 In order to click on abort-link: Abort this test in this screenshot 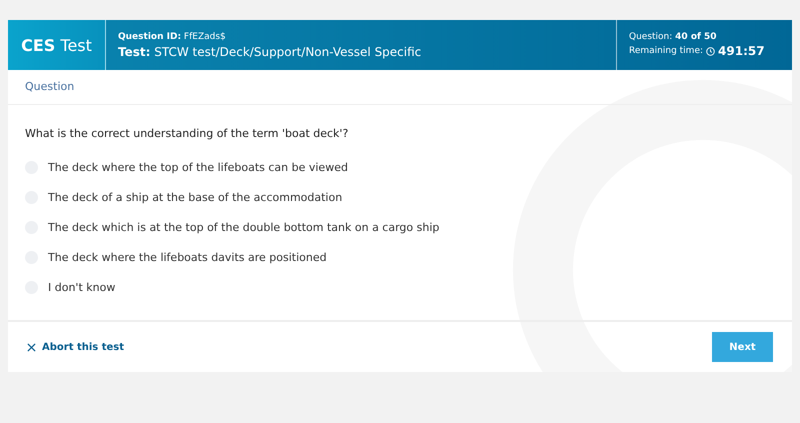, I will do `click(75, 347)`.